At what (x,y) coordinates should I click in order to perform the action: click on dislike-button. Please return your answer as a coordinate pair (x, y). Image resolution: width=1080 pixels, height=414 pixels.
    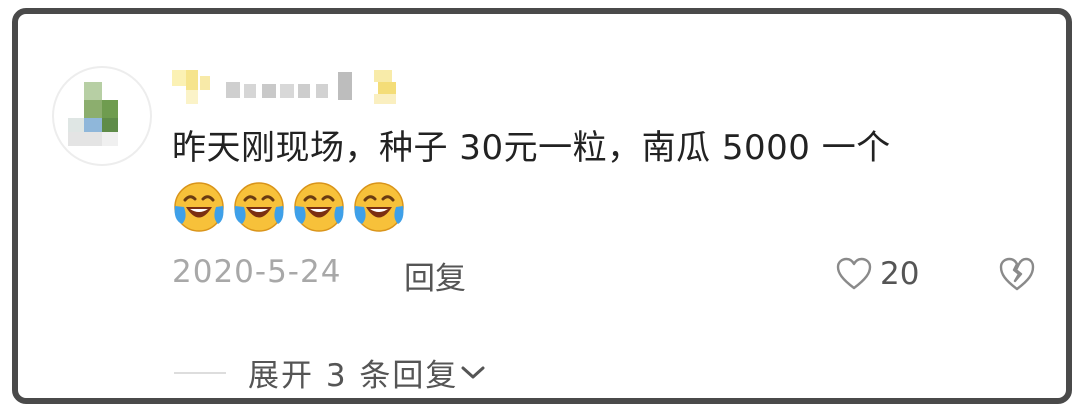
    Looking at the image, I should click on (1017, 276).